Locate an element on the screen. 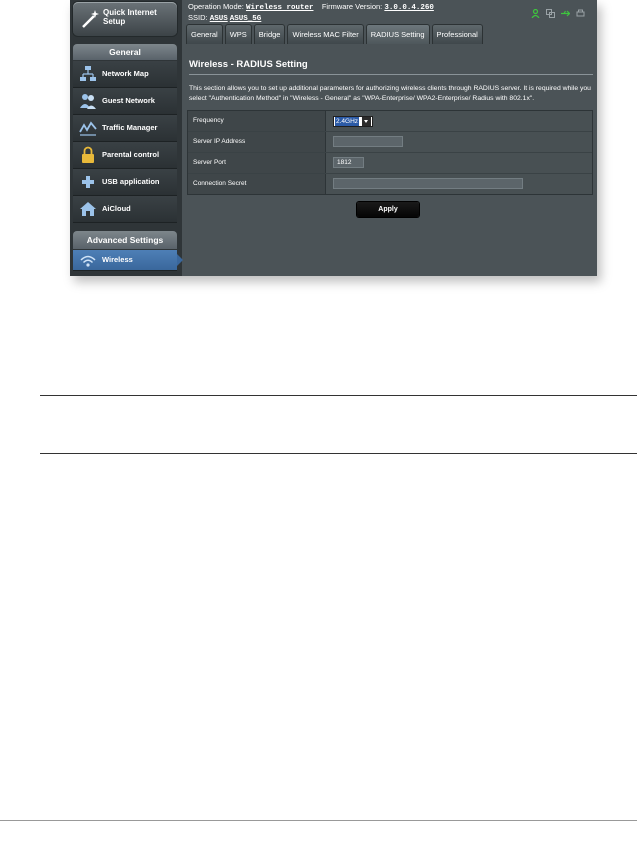 The image size is (637, 847). tab-wireless-mac-filter: Wireless MAC Filter is located at coordinates (325, 34).